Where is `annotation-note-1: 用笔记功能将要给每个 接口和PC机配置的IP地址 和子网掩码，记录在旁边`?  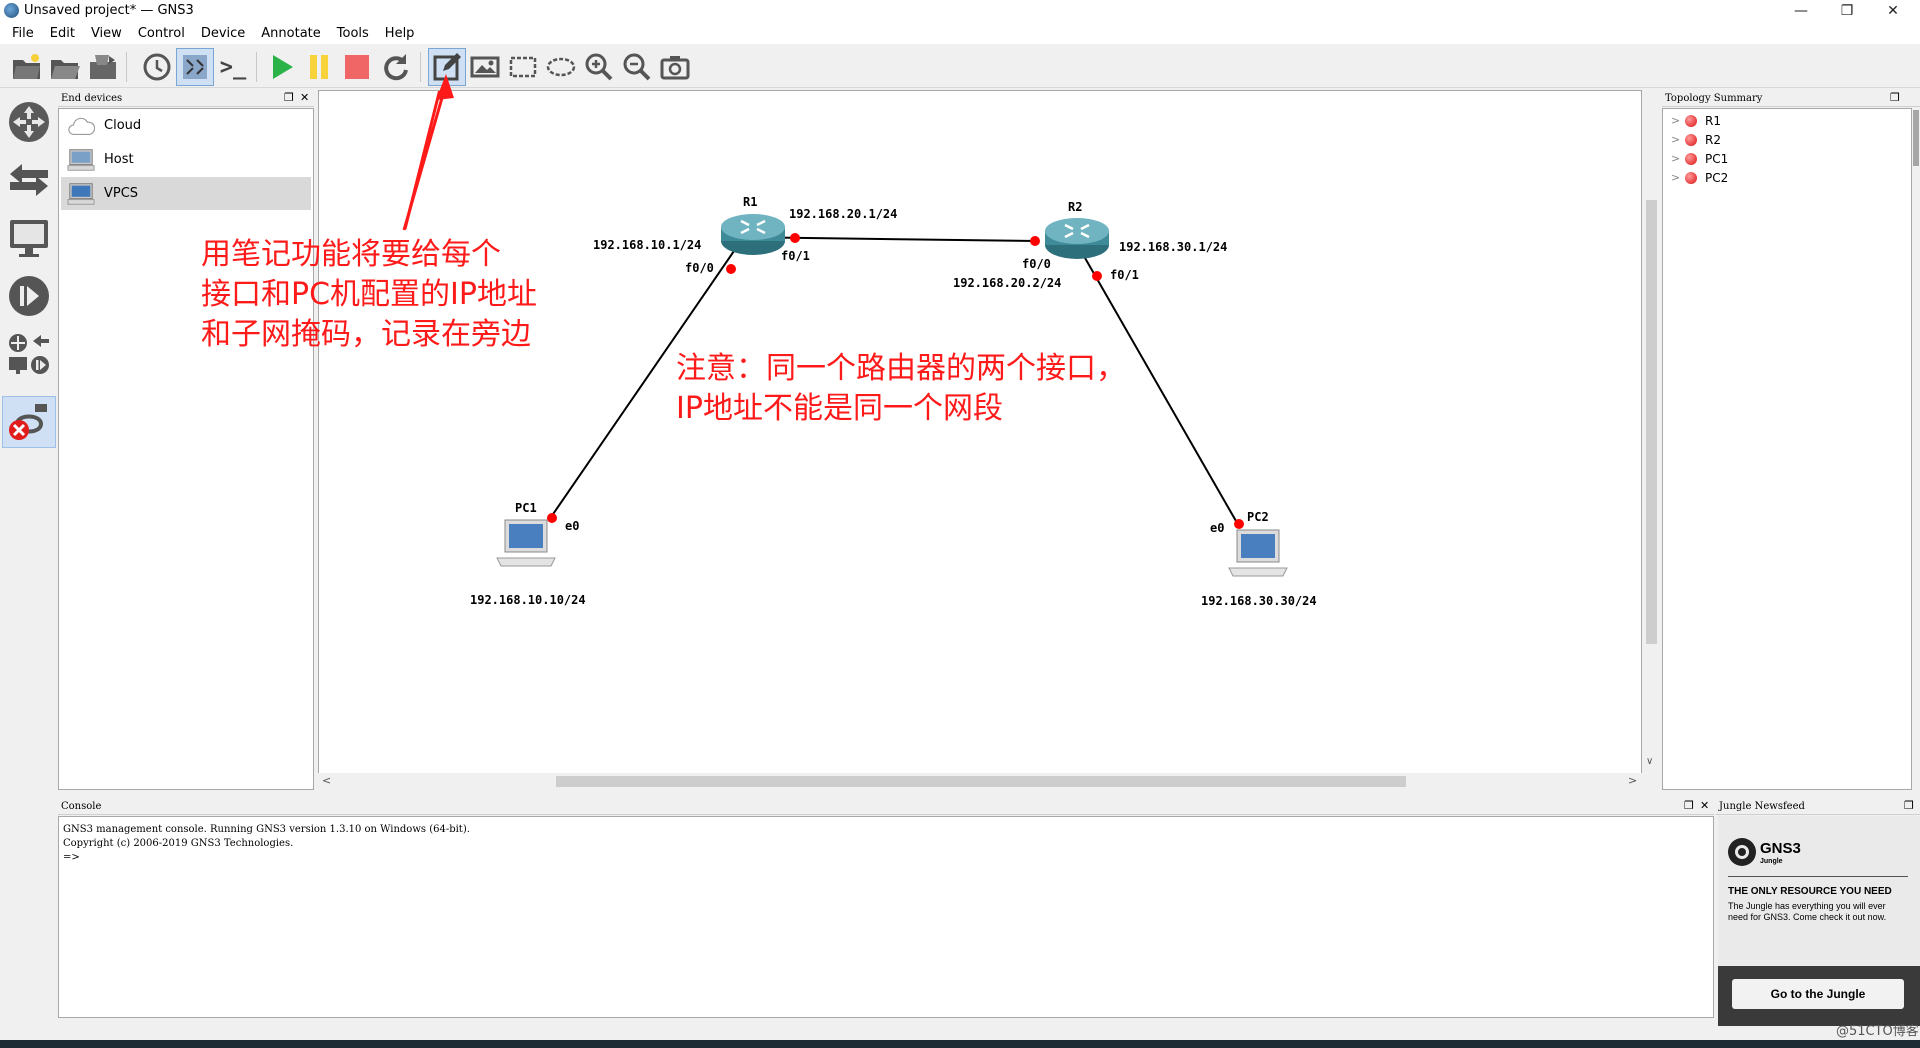
annotation-note-1: 用笔记功能将要给每个 接口和PC机配置的IP地址 和子网掩码，记录在旁边 is located at coordinates (369, 295).